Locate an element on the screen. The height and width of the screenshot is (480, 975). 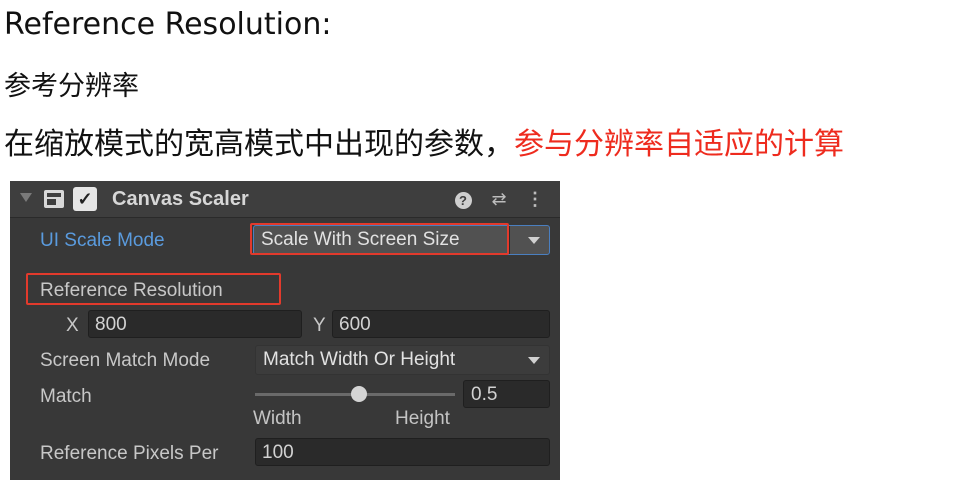
match-label: Match is located at coordinates (66, 396).